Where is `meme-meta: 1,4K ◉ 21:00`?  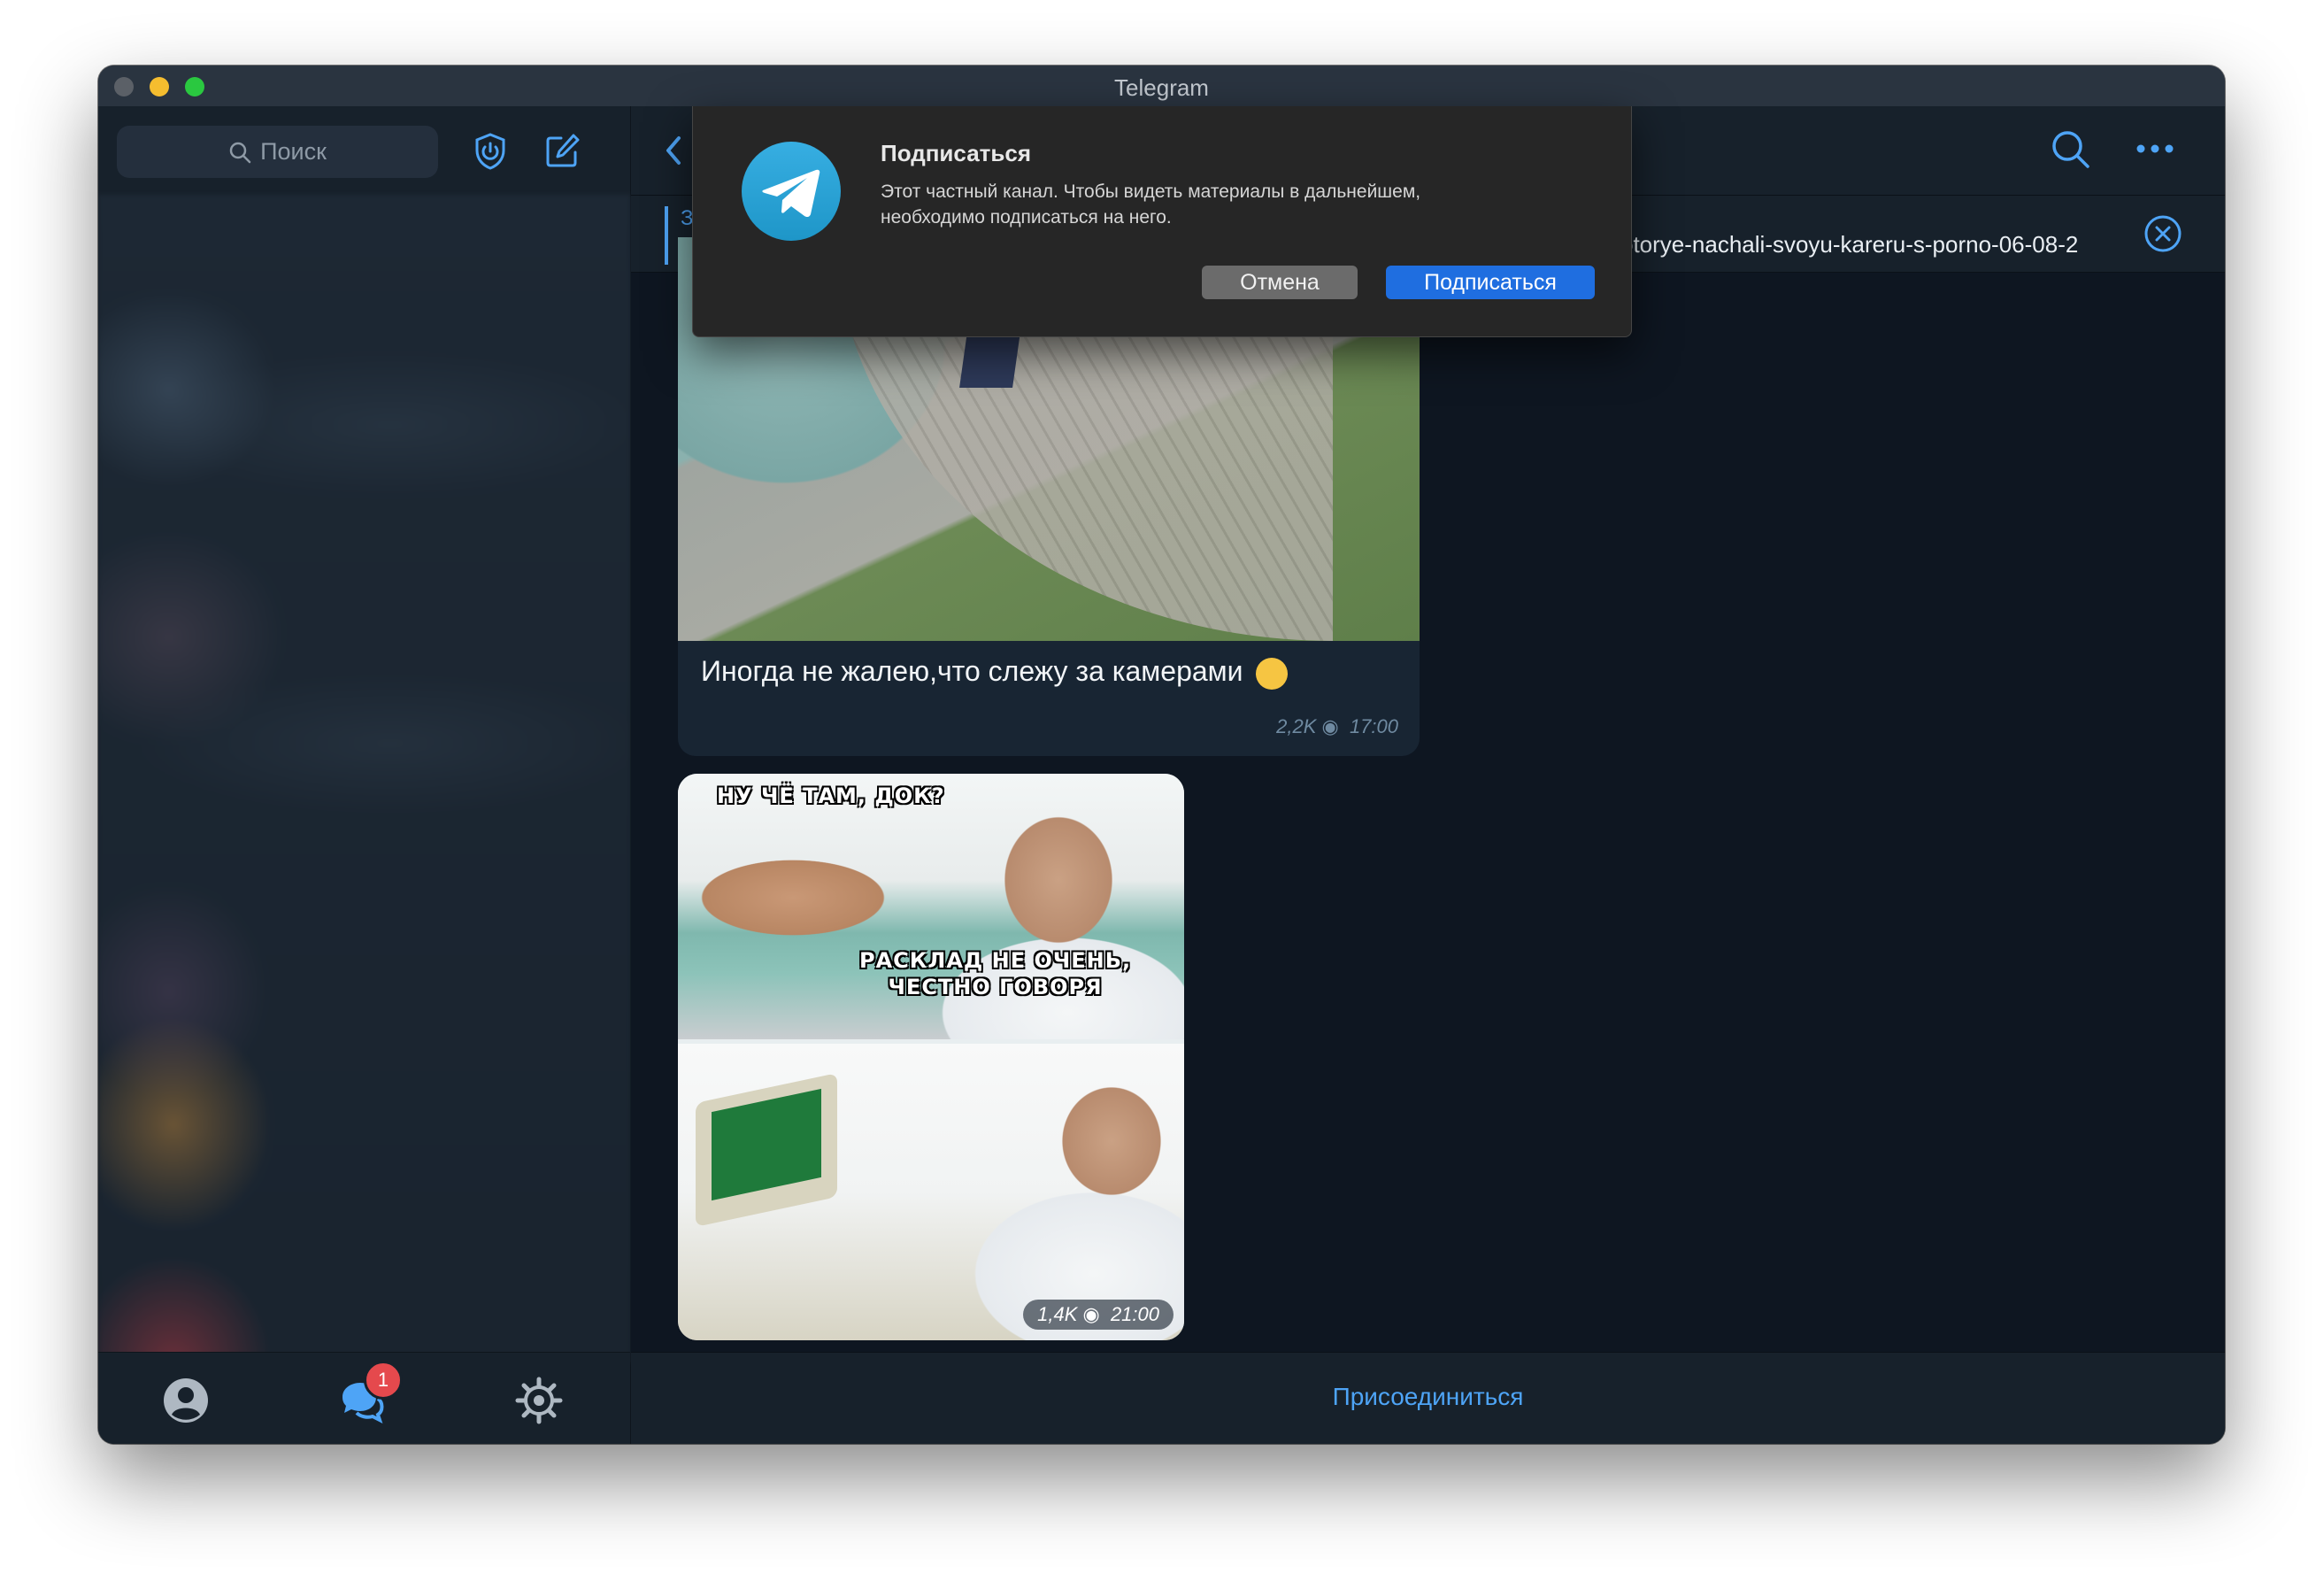
meme-meta: 1,4K ◉ 21:00 is located at coordinates (1098, 1315).